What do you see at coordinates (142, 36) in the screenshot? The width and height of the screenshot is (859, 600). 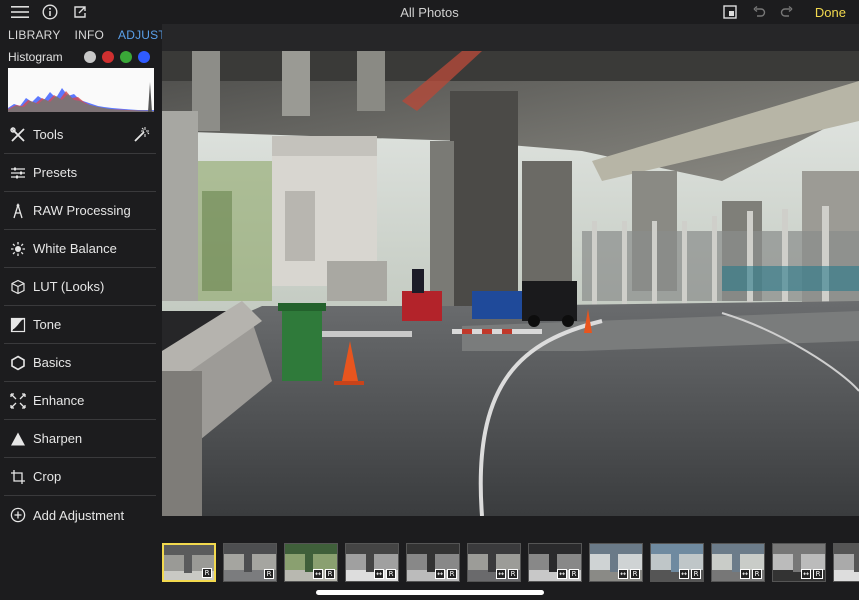 I see `tab-adjust: ADJUST` at bounding box center [142, 36].